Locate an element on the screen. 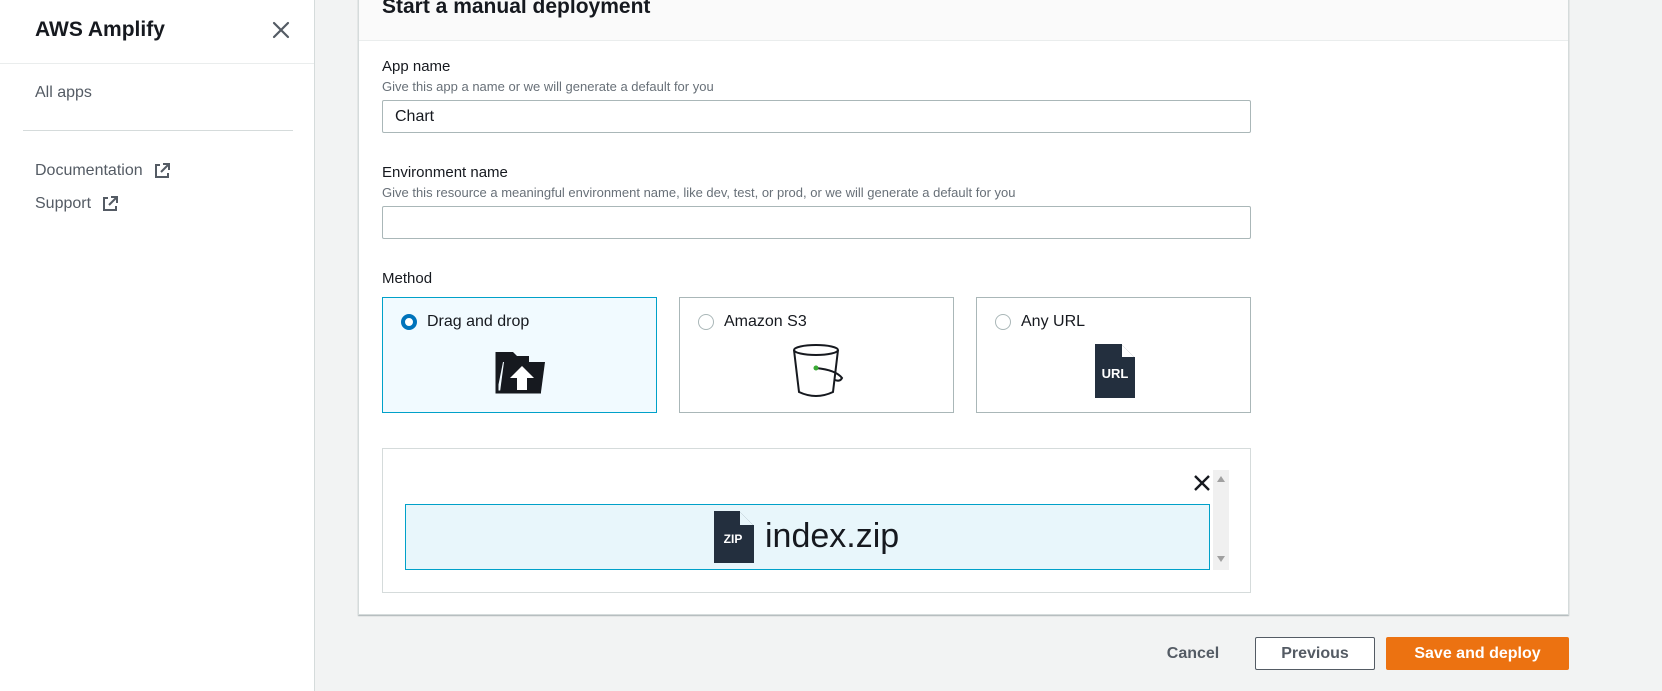 This screenshot has width=1662, height=691. environment-name-label: Environment name is located at coordinates (445, 172).